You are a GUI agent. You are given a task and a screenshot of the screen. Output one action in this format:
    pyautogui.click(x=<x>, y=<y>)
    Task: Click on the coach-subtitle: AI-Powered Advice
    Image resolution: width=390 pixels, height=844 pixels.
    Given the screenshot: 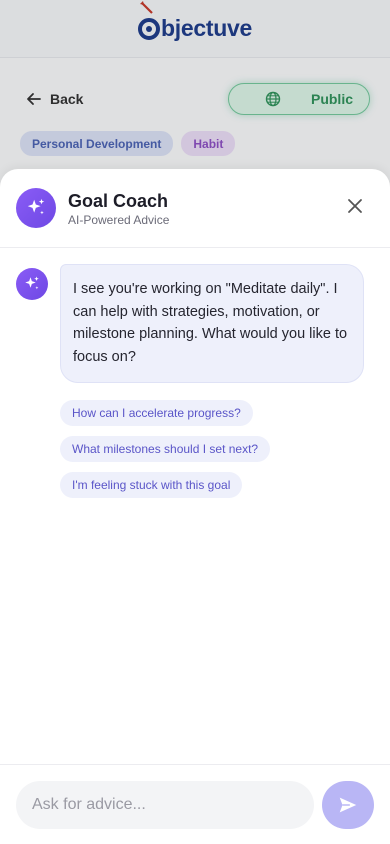 What is the action you would take?
    pyautogui.click(x=119, y=219)
    